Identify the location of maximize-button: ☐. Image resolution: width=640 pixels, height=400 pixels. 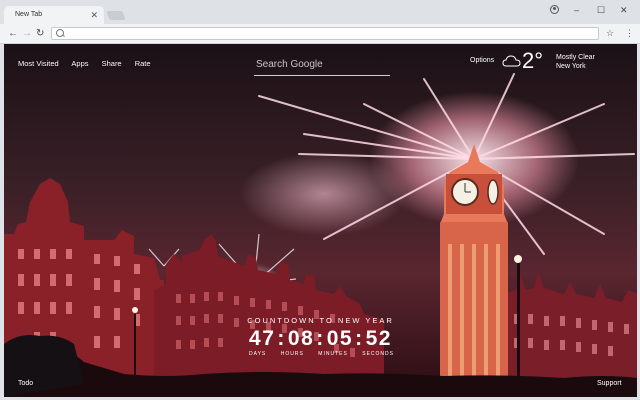
(601, 10).